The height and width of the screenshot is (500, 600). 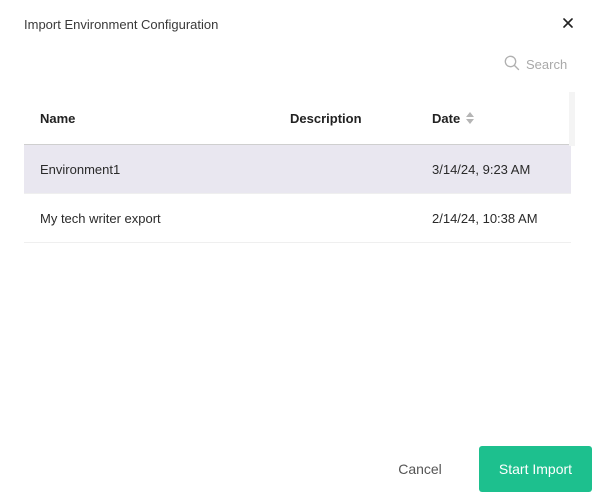 I want to click on scrollbar, so click(x=572, y=119).